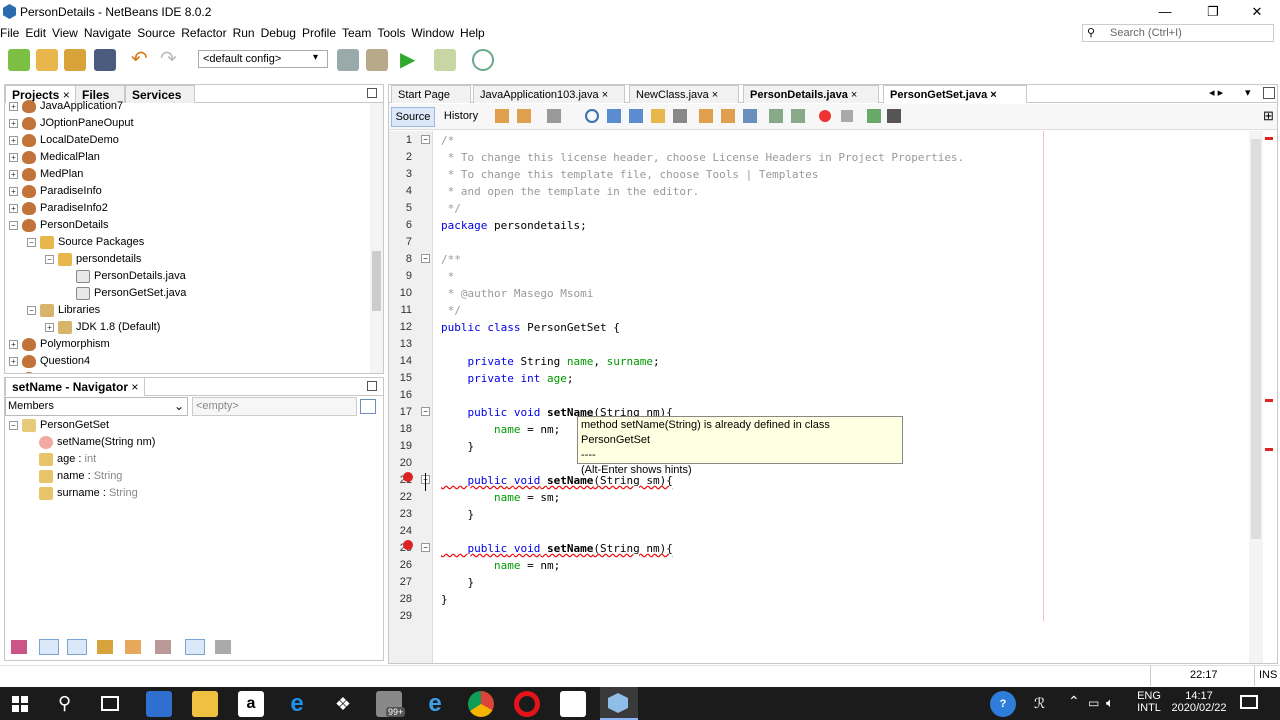  What do you see at coordinates (58, 225) in the screenshot?
I see `tree-item: − PersonDetails` at bounding box center [58, 225].